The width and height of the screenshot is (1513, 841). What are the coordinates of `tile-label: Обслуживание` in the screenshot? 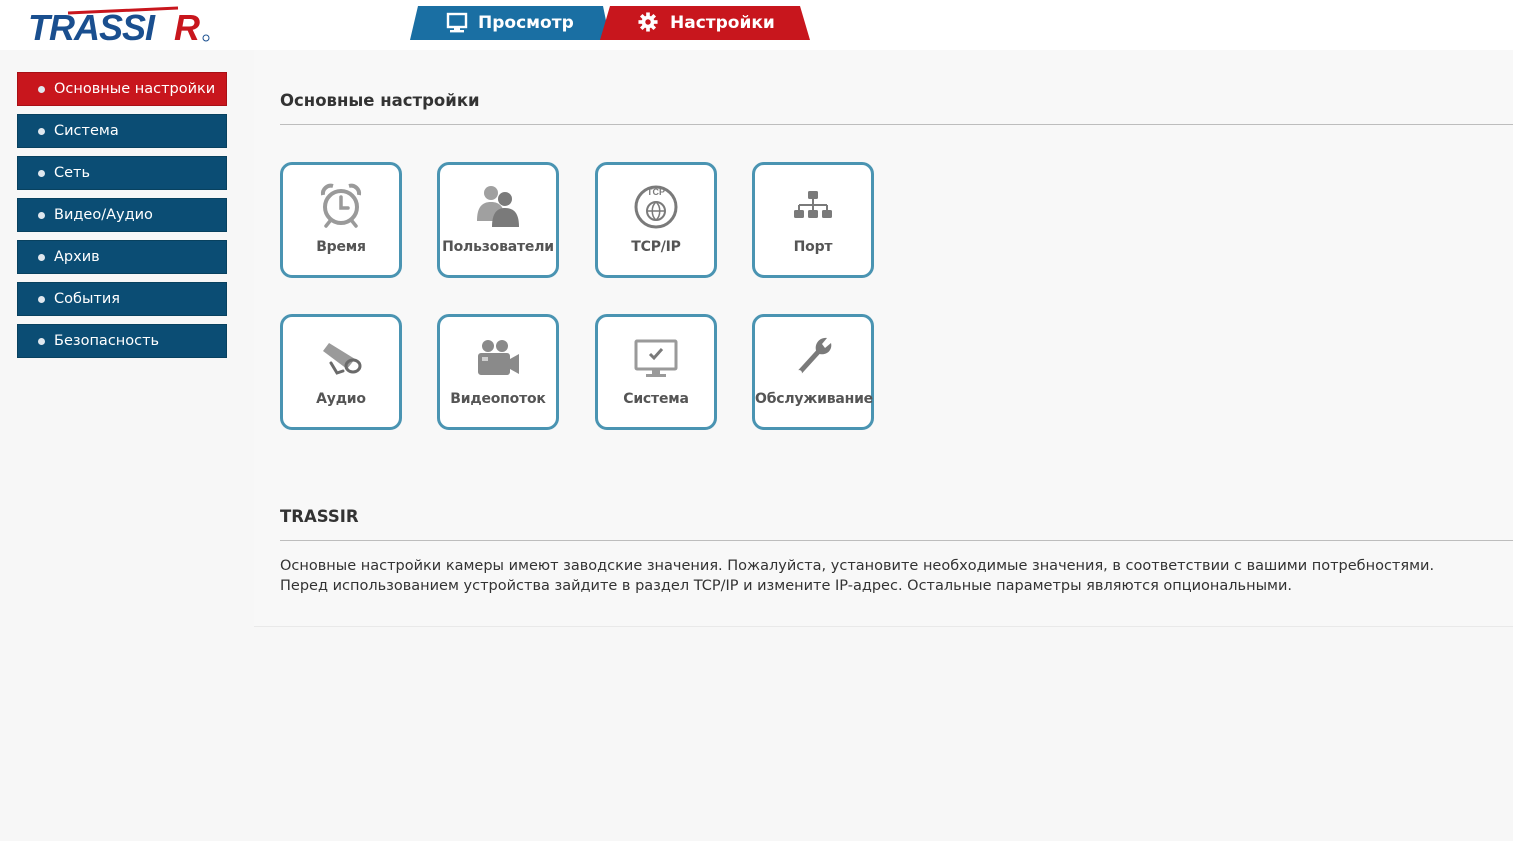 It's located at (814, 399).